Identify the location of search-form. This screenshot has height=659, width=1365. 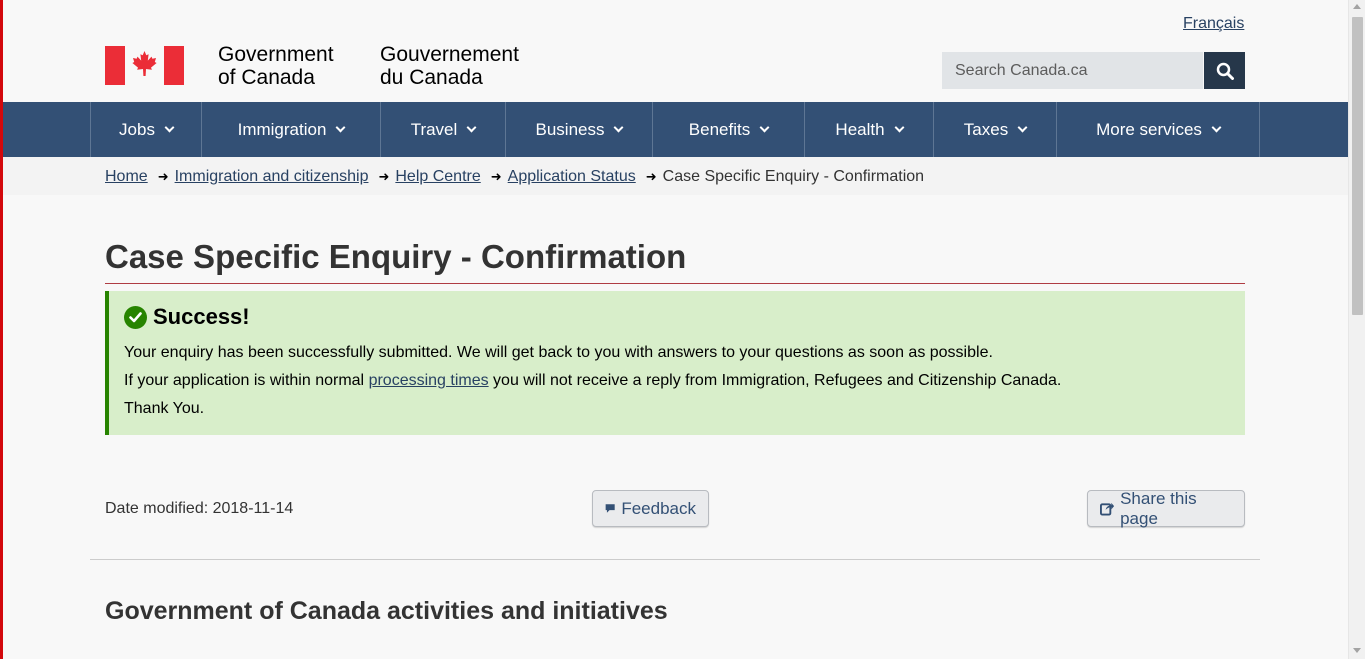
(1093, 70).